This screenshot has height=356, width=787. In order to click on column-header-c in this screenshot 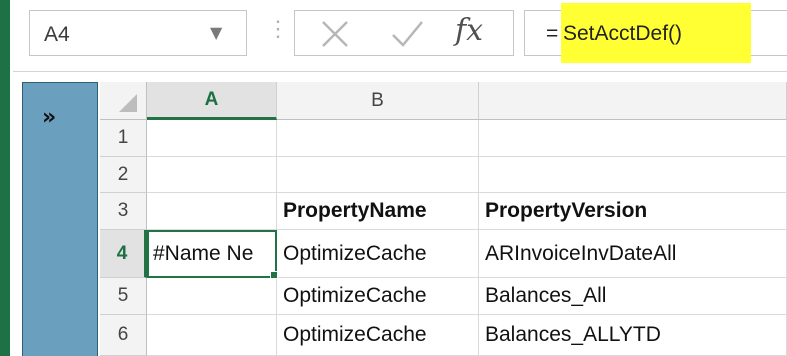, I will do `click(633, 101)`.